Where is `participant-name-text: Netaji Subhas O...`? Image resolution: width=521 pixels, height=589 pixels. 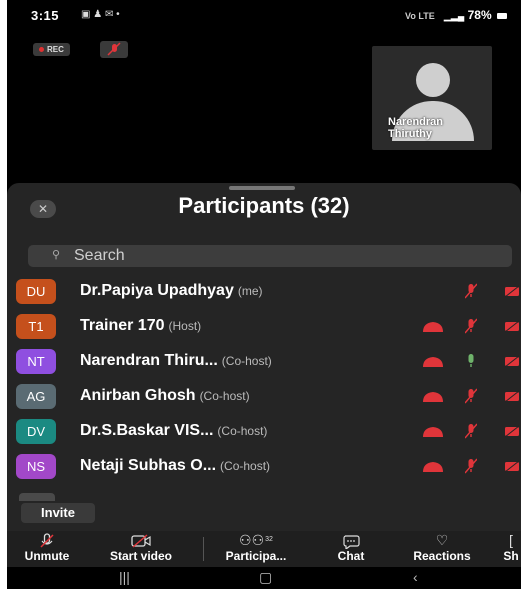 participant-name-text: Netaji Subhas O... is located at coordinates (148, 465).